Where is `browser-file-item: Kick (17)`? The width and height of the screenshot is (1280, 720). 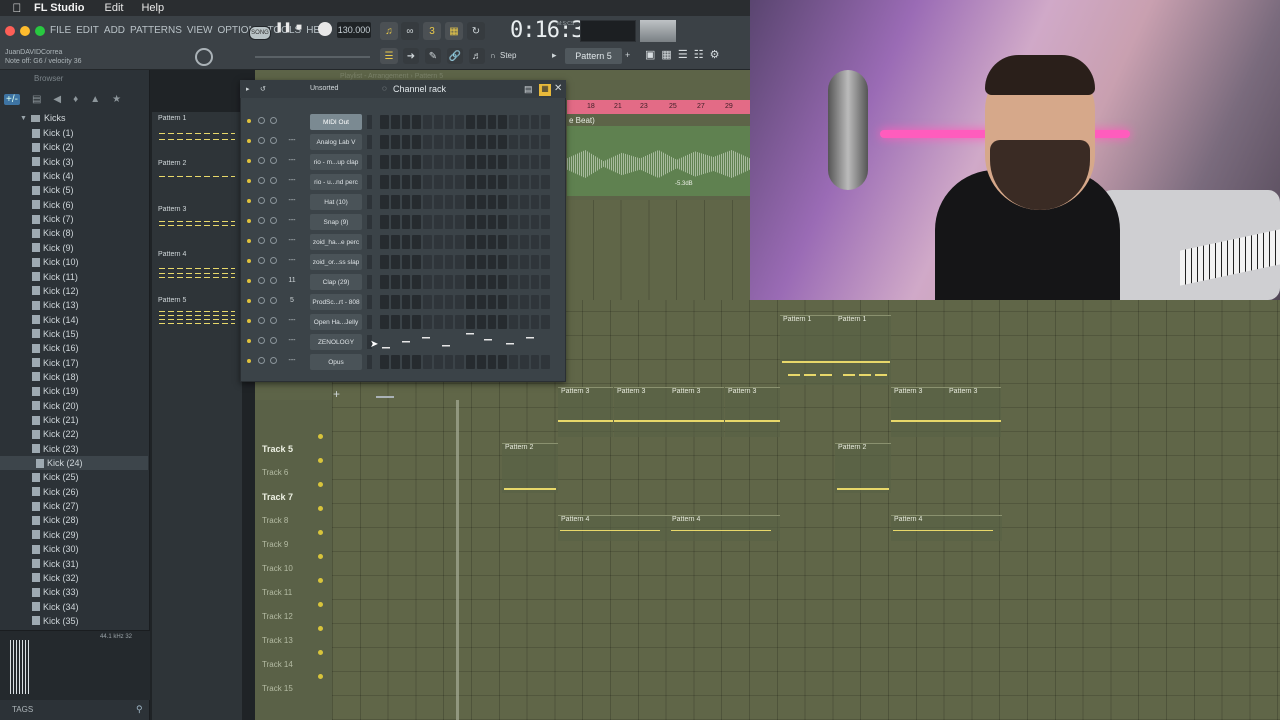 browser-file-item: Kick (17) is located at coordinates (55, 363).